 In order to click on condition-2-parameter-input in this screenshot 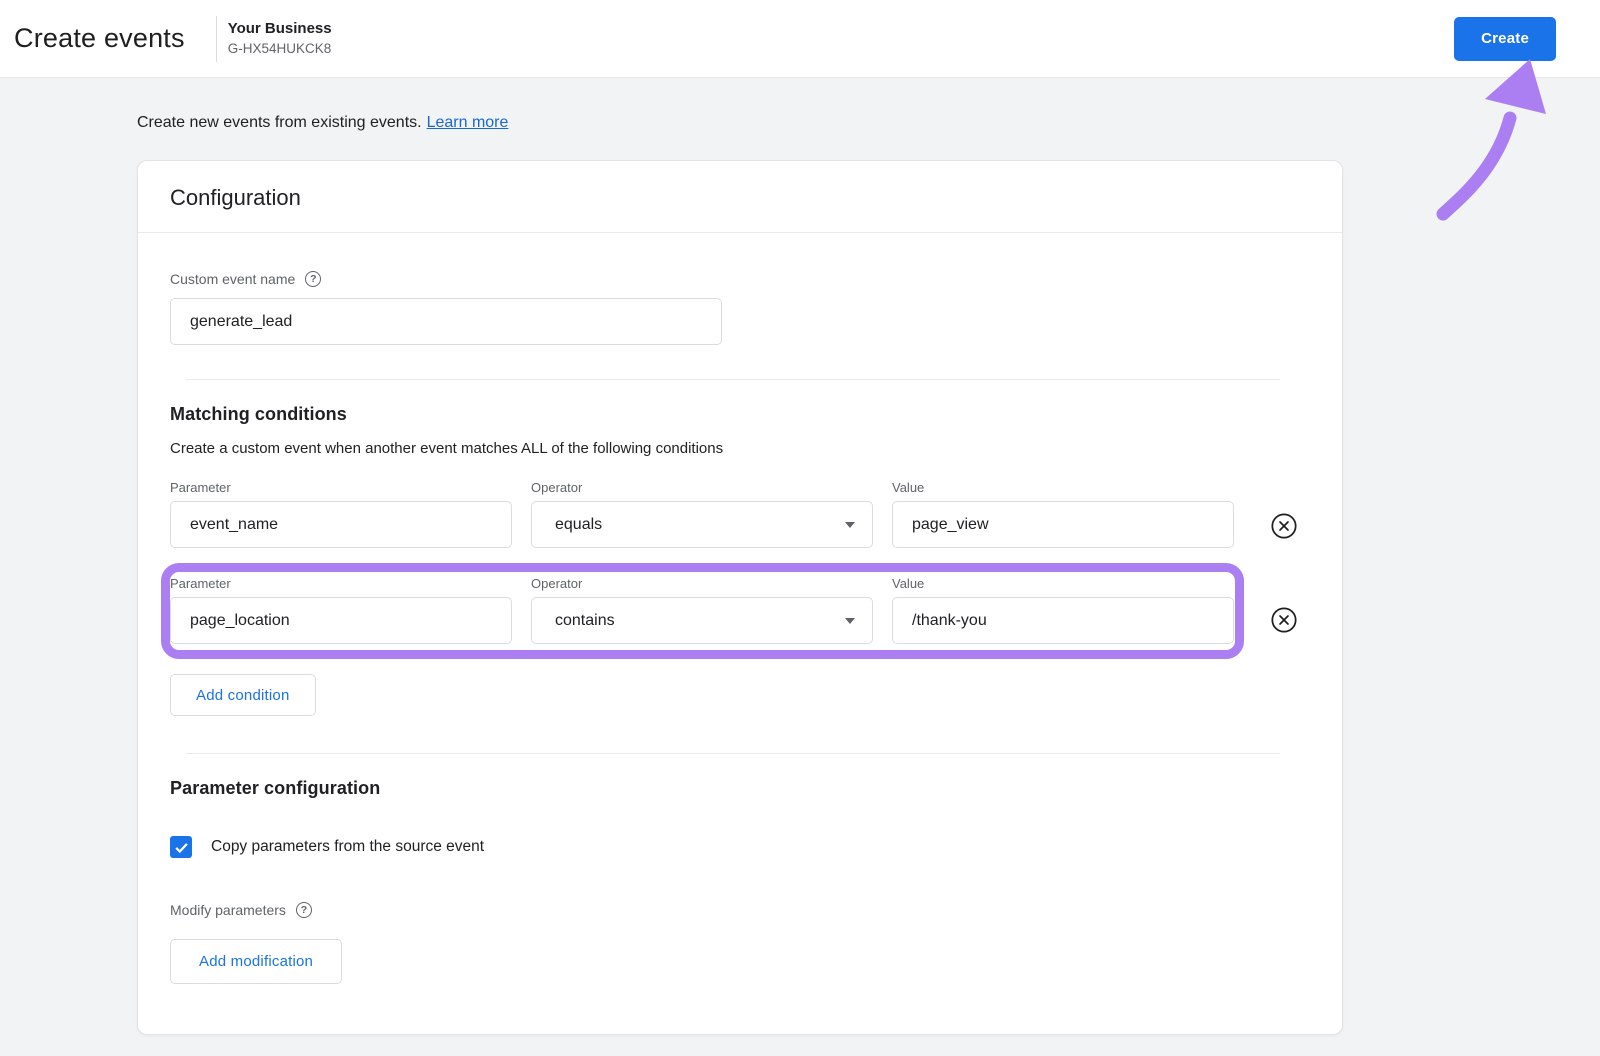, I will do `click(341, 620)`.